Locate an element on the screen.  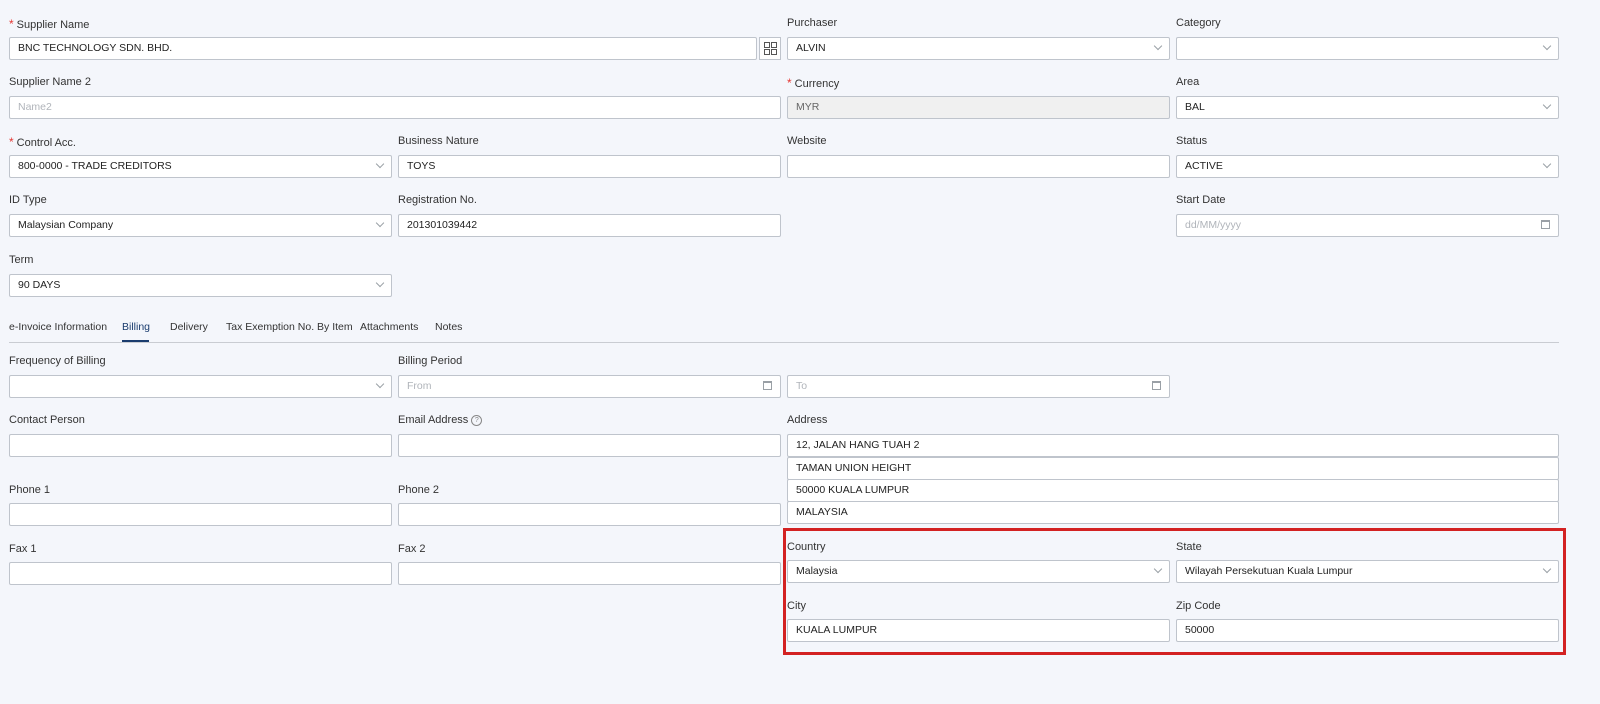
tab-tax-exemption: Tax Exemption No. By Item is located at coordinates (289, 327).